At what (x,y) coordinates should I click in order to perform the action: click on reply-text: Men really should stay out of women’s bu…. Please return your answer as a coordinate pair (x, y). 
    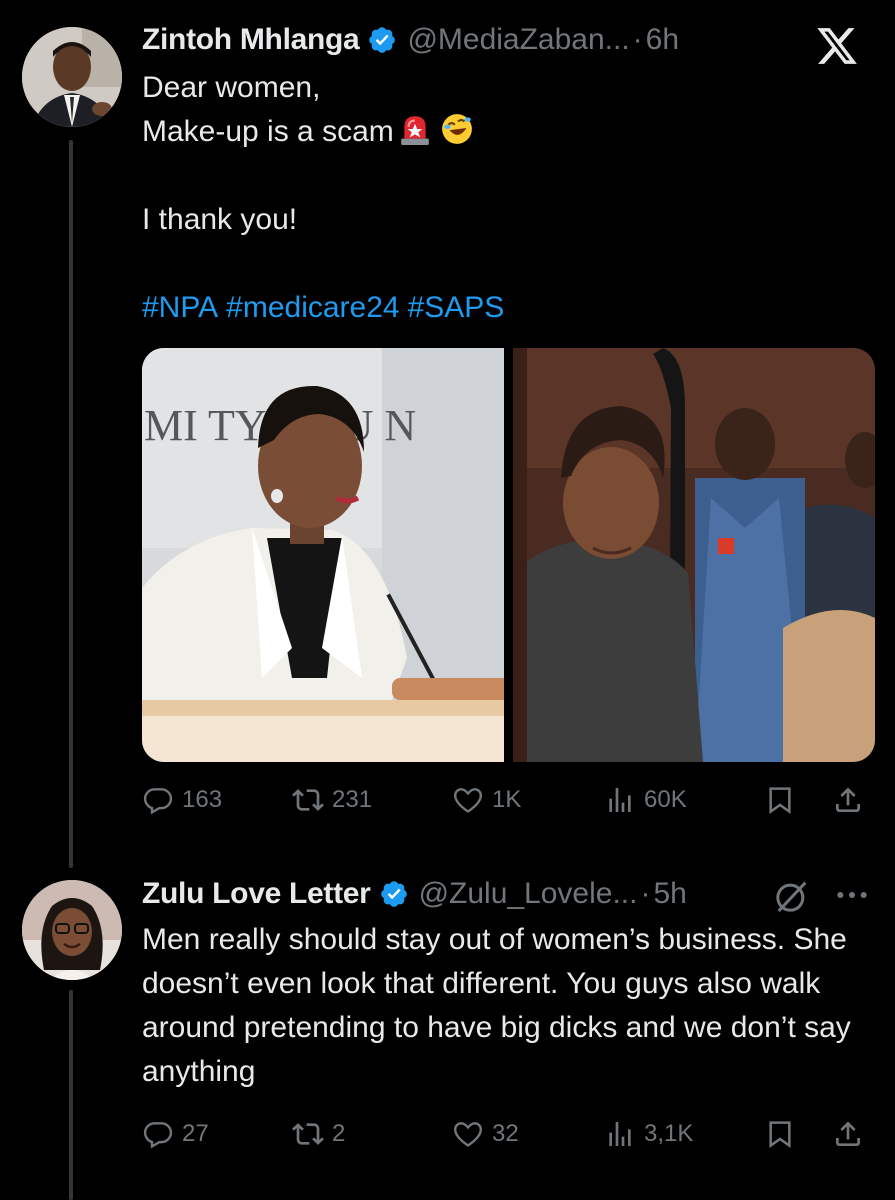
    Looking at the image, I should click on (496, 1005).